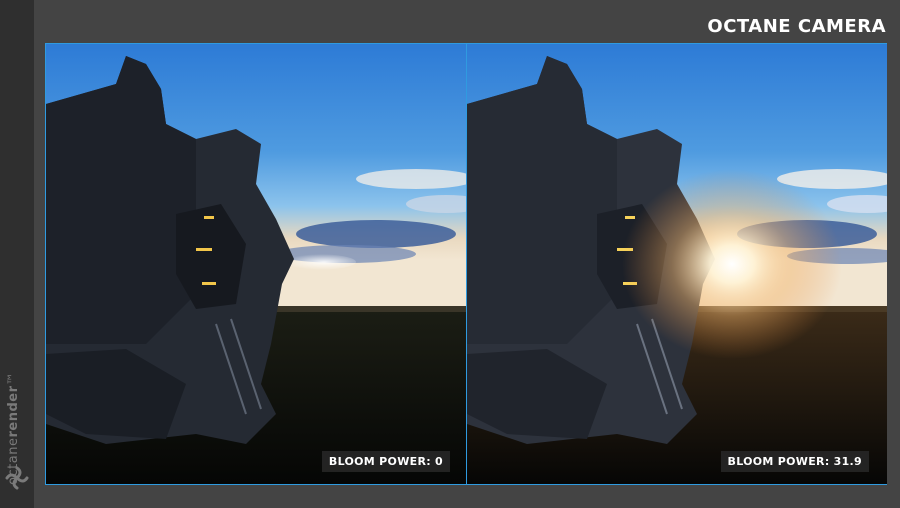  I want to click on sidebar-strip: octanerender™, so click(17, 254).